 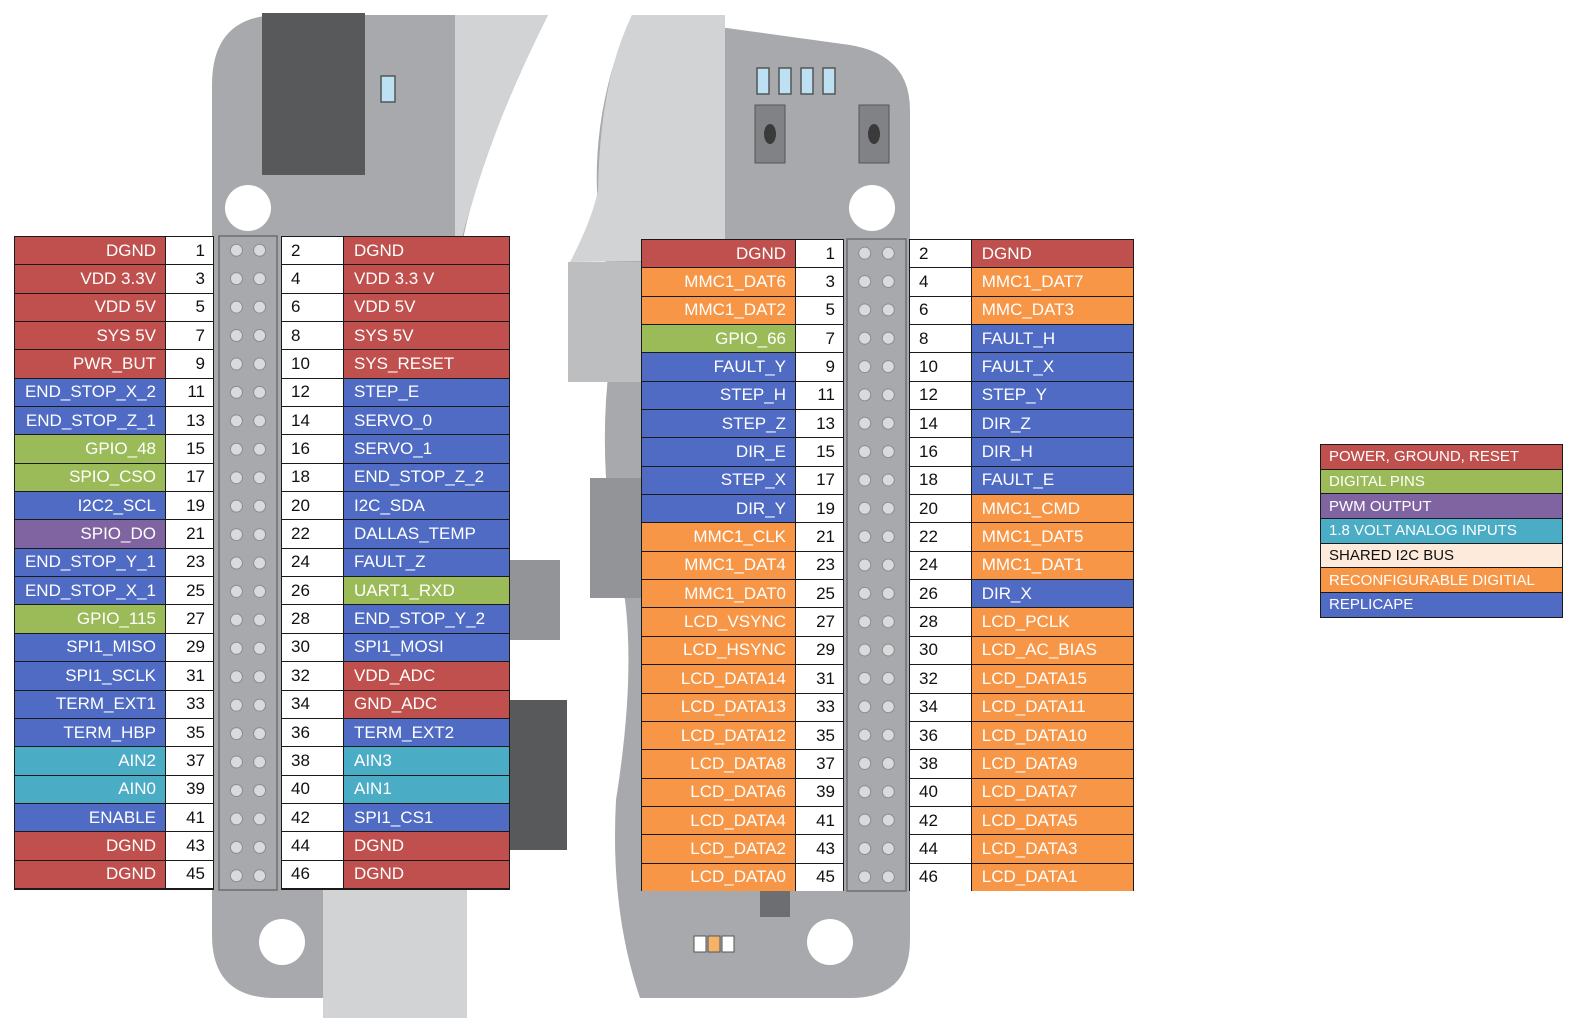 What do you see at coordinates (114, 846) in the screenshot?
I see `pin-row: DGND 43` at bounding box center [114, 846].